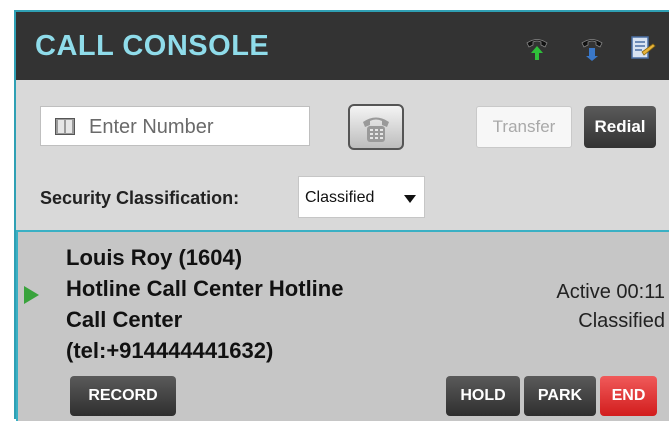  I want to click on transfer-button: Transfer, so click(524, 127).